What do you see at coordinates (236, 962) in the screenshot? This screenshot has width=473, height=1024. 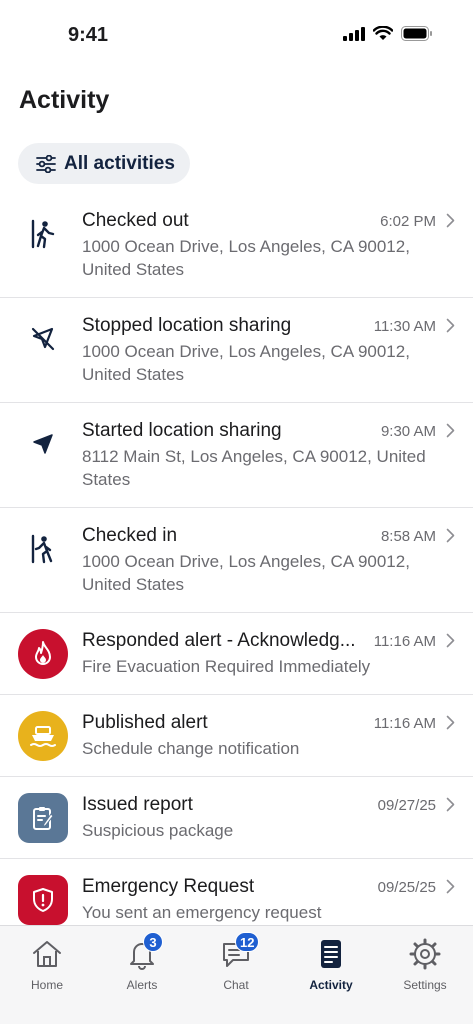 I see `tab-chat: 12 Chat` at bounding box center [236, 962].